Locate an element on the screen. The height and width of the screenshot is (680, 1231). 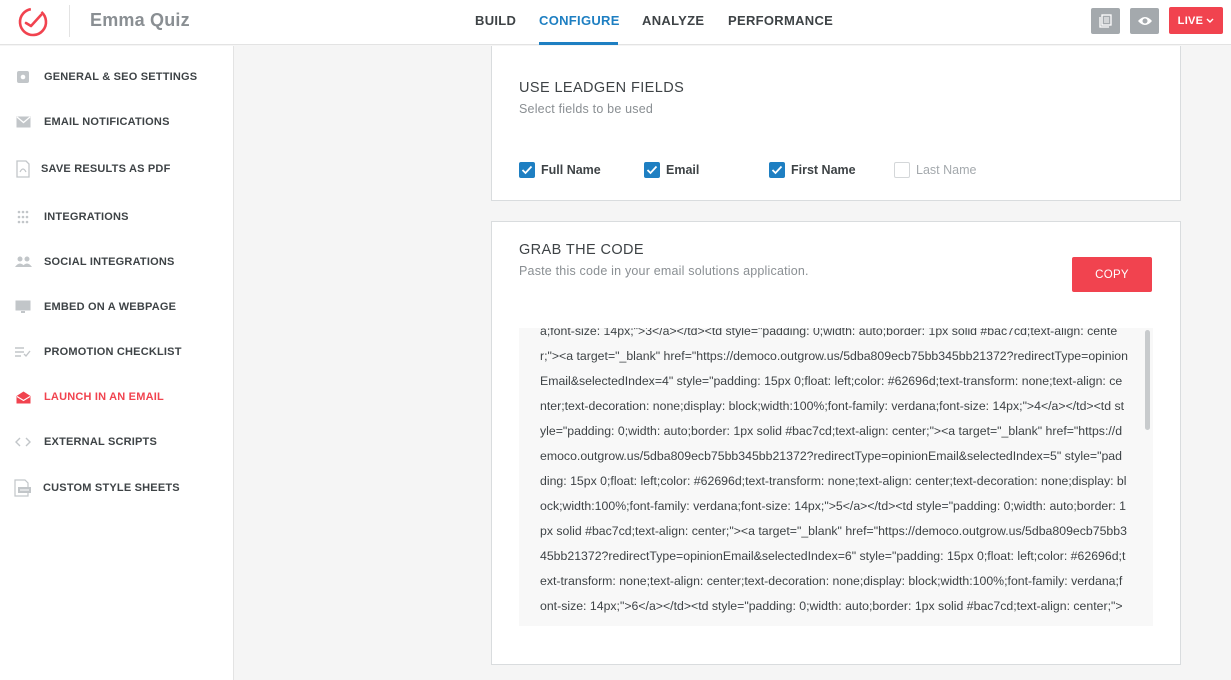
code-scrollbar is located at coordinates (1147, 380).